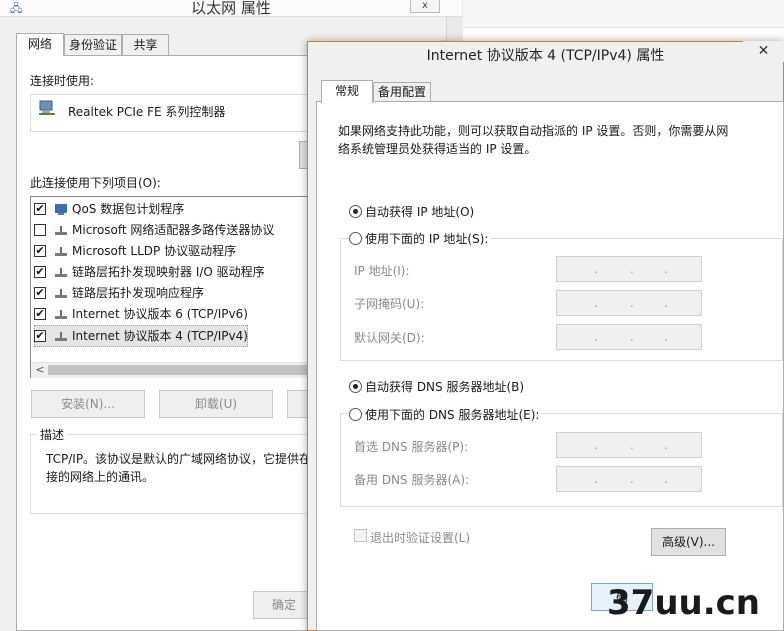  Describe the element at coordinates (420, 538) in the screenshot. I see `validate-on-exit-label: 退出时验证设置(L)` at that location.